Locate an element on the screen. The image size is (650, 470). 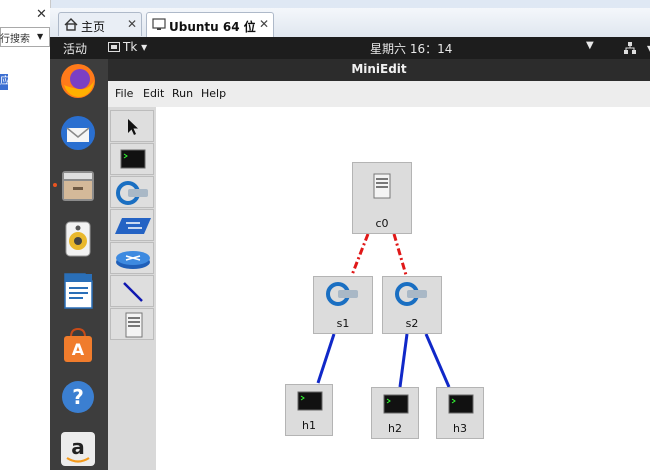
close-icon: ✕ is located at coordinates (42, 15).